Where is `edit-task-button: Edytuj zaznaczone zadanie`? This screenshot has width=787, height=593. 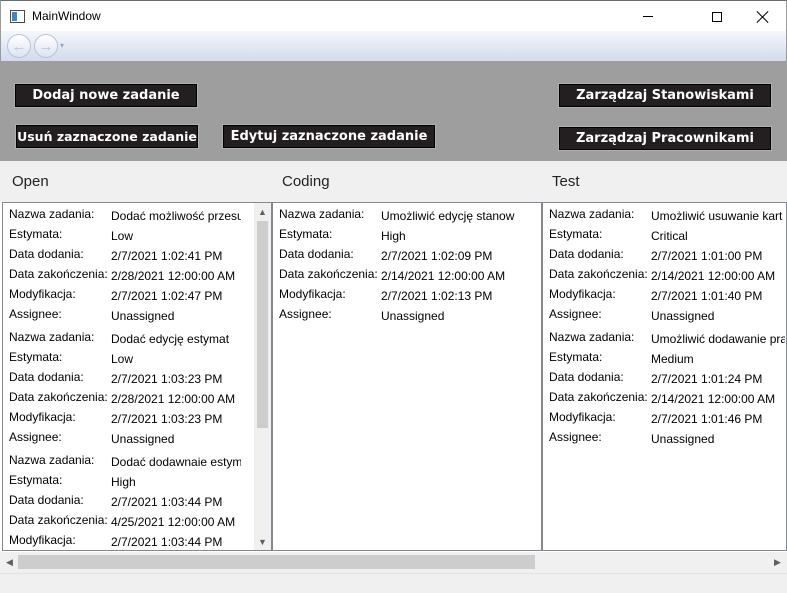 edit-task-button: Edytuj zaznaczone zadanie is located at coordinates (329, 136).